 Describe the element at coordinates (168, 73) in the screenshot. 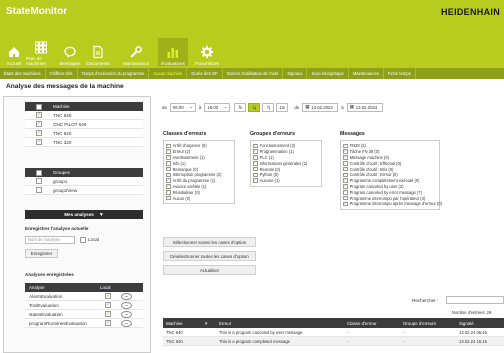

I see `tab-machine-messages: Aucun machine` at that location.